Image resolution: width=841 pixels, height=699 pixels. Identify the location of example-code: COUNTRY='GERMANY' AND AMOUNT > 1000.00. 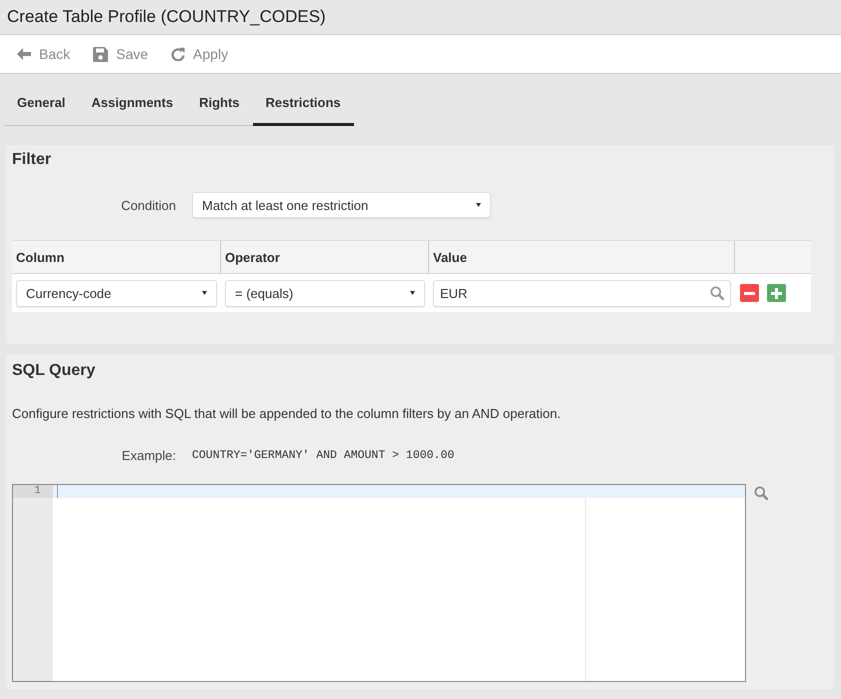
(323, 455).